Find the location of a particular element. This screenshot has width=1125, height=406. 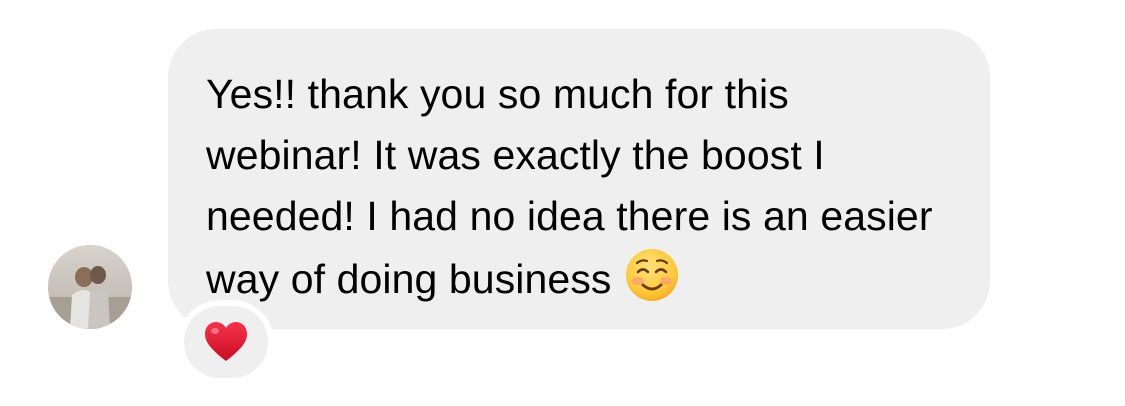

smiling-face-emoji-icon is located at coordinates (652, 275).